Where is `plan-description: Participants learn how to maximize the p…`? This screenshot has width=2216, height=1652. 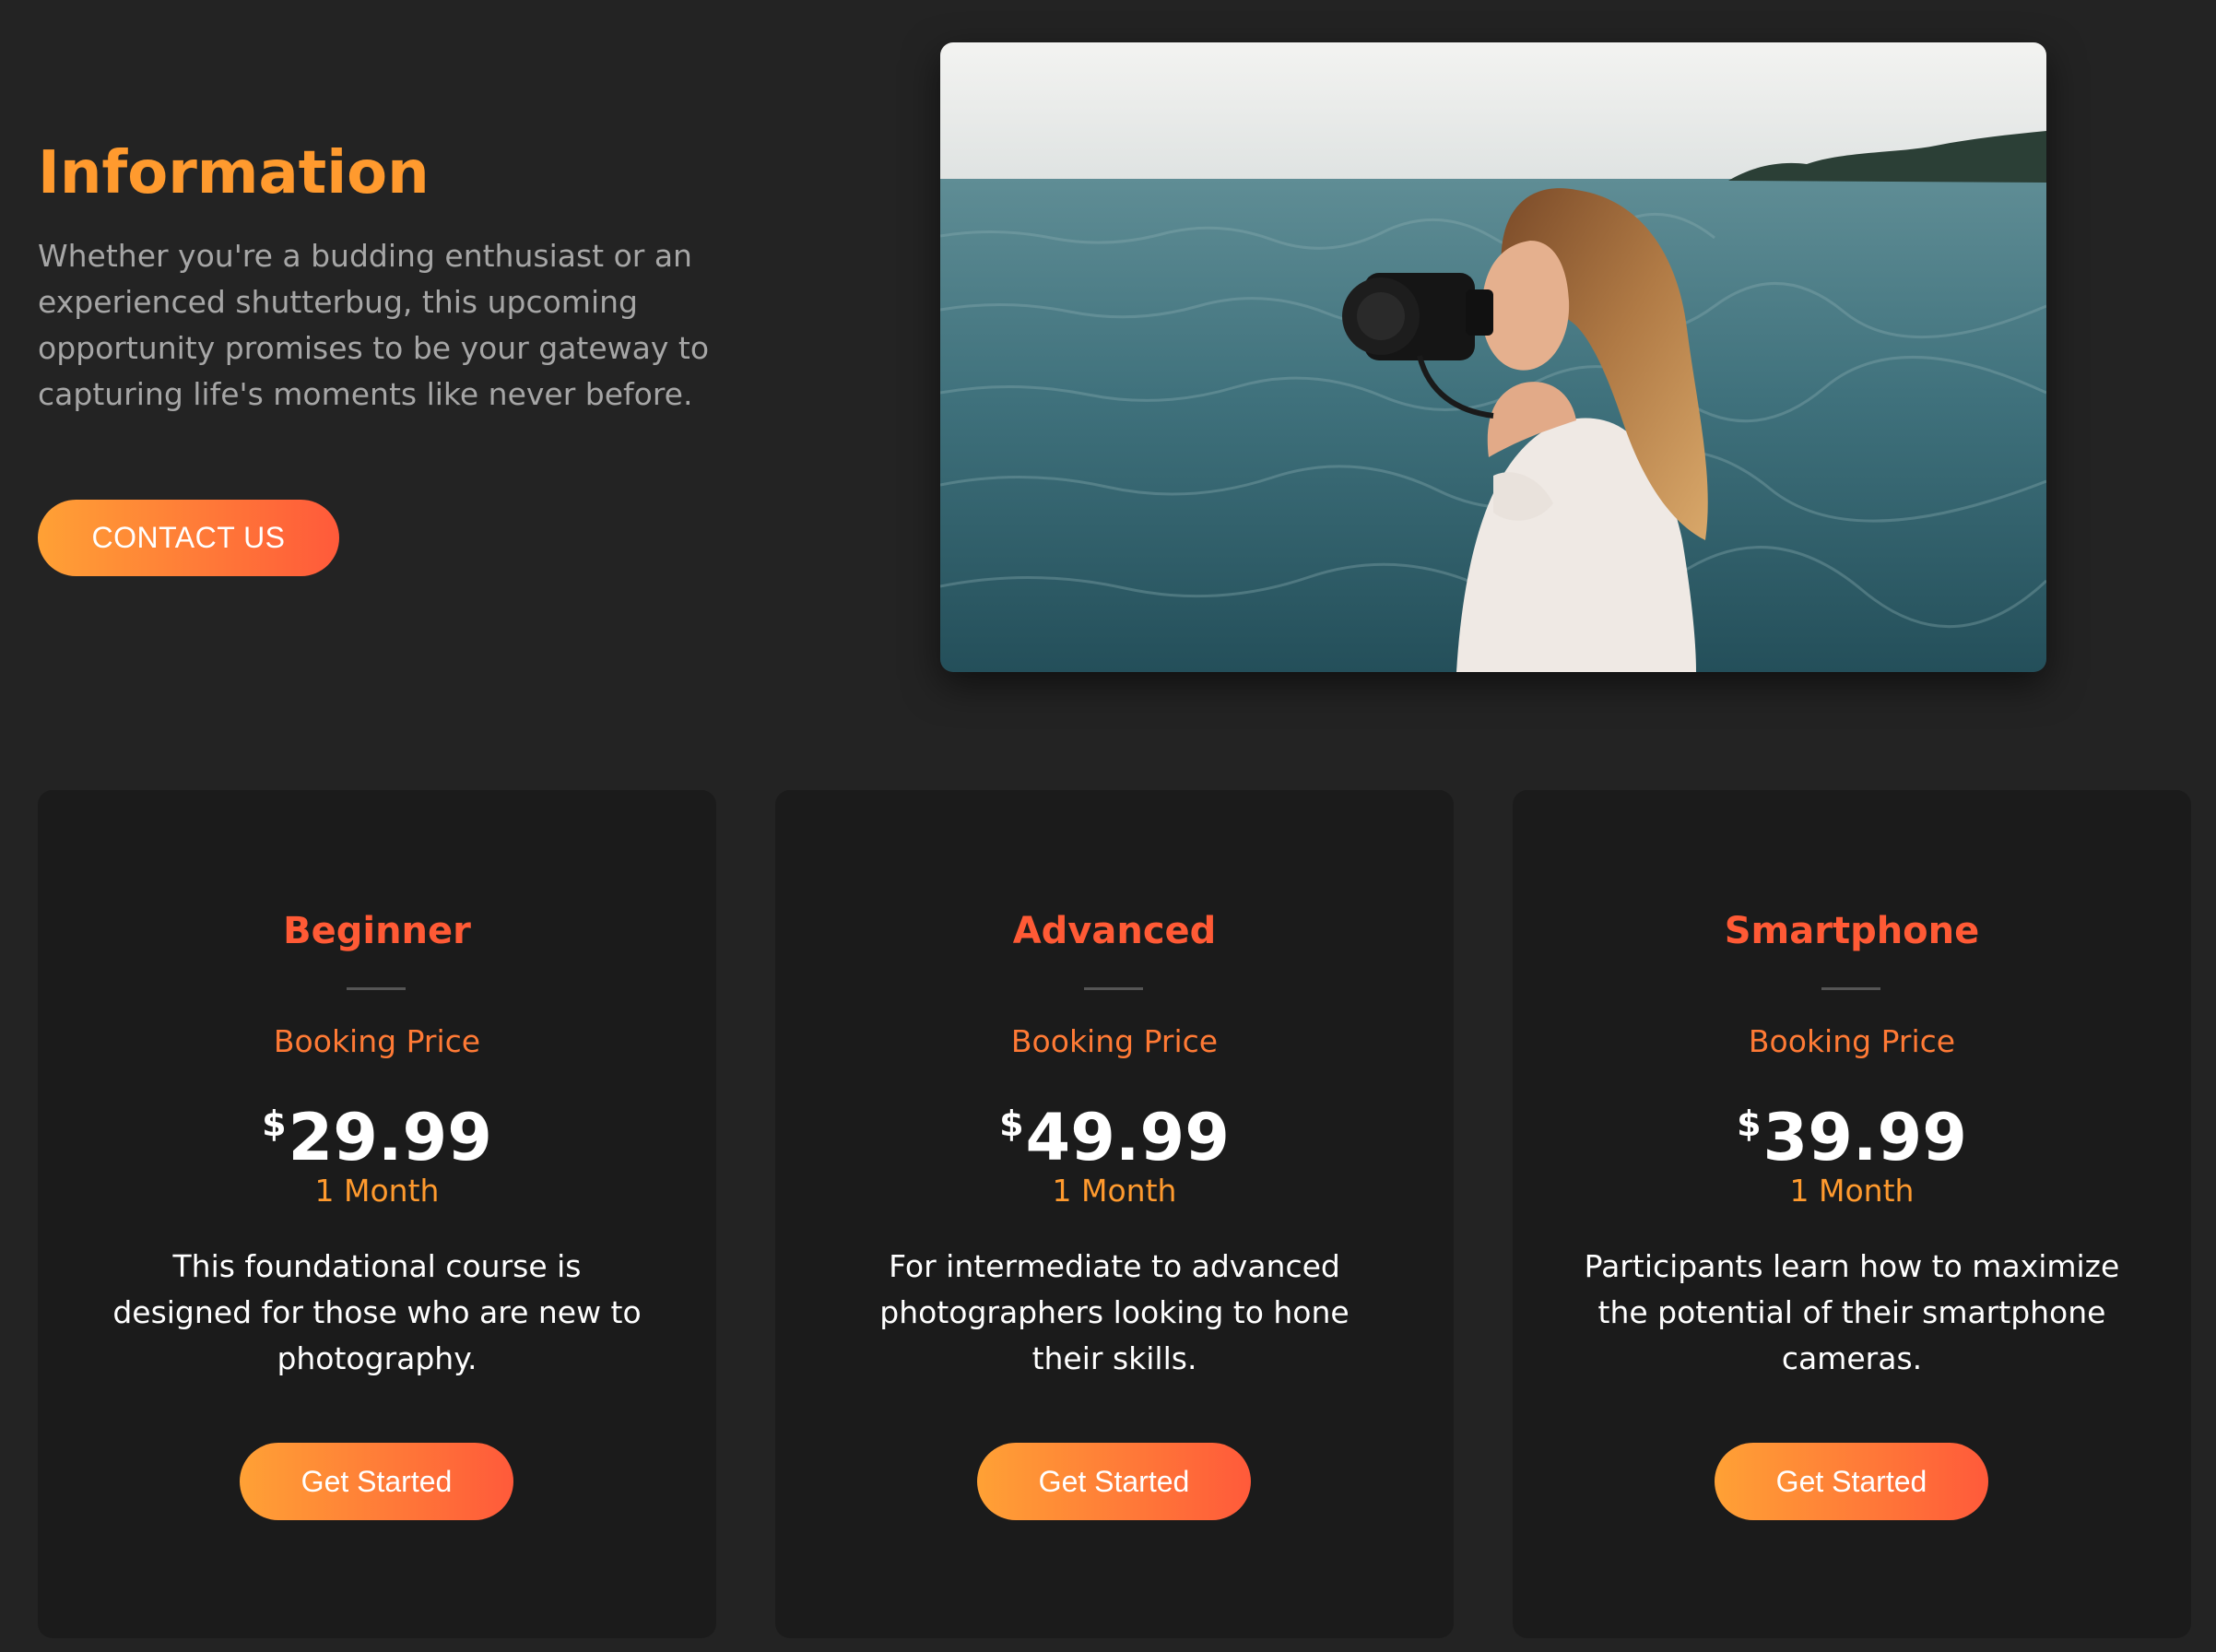 plan-description: Participants learn how to maximize the p… is located at coordinates (1852, 1312).